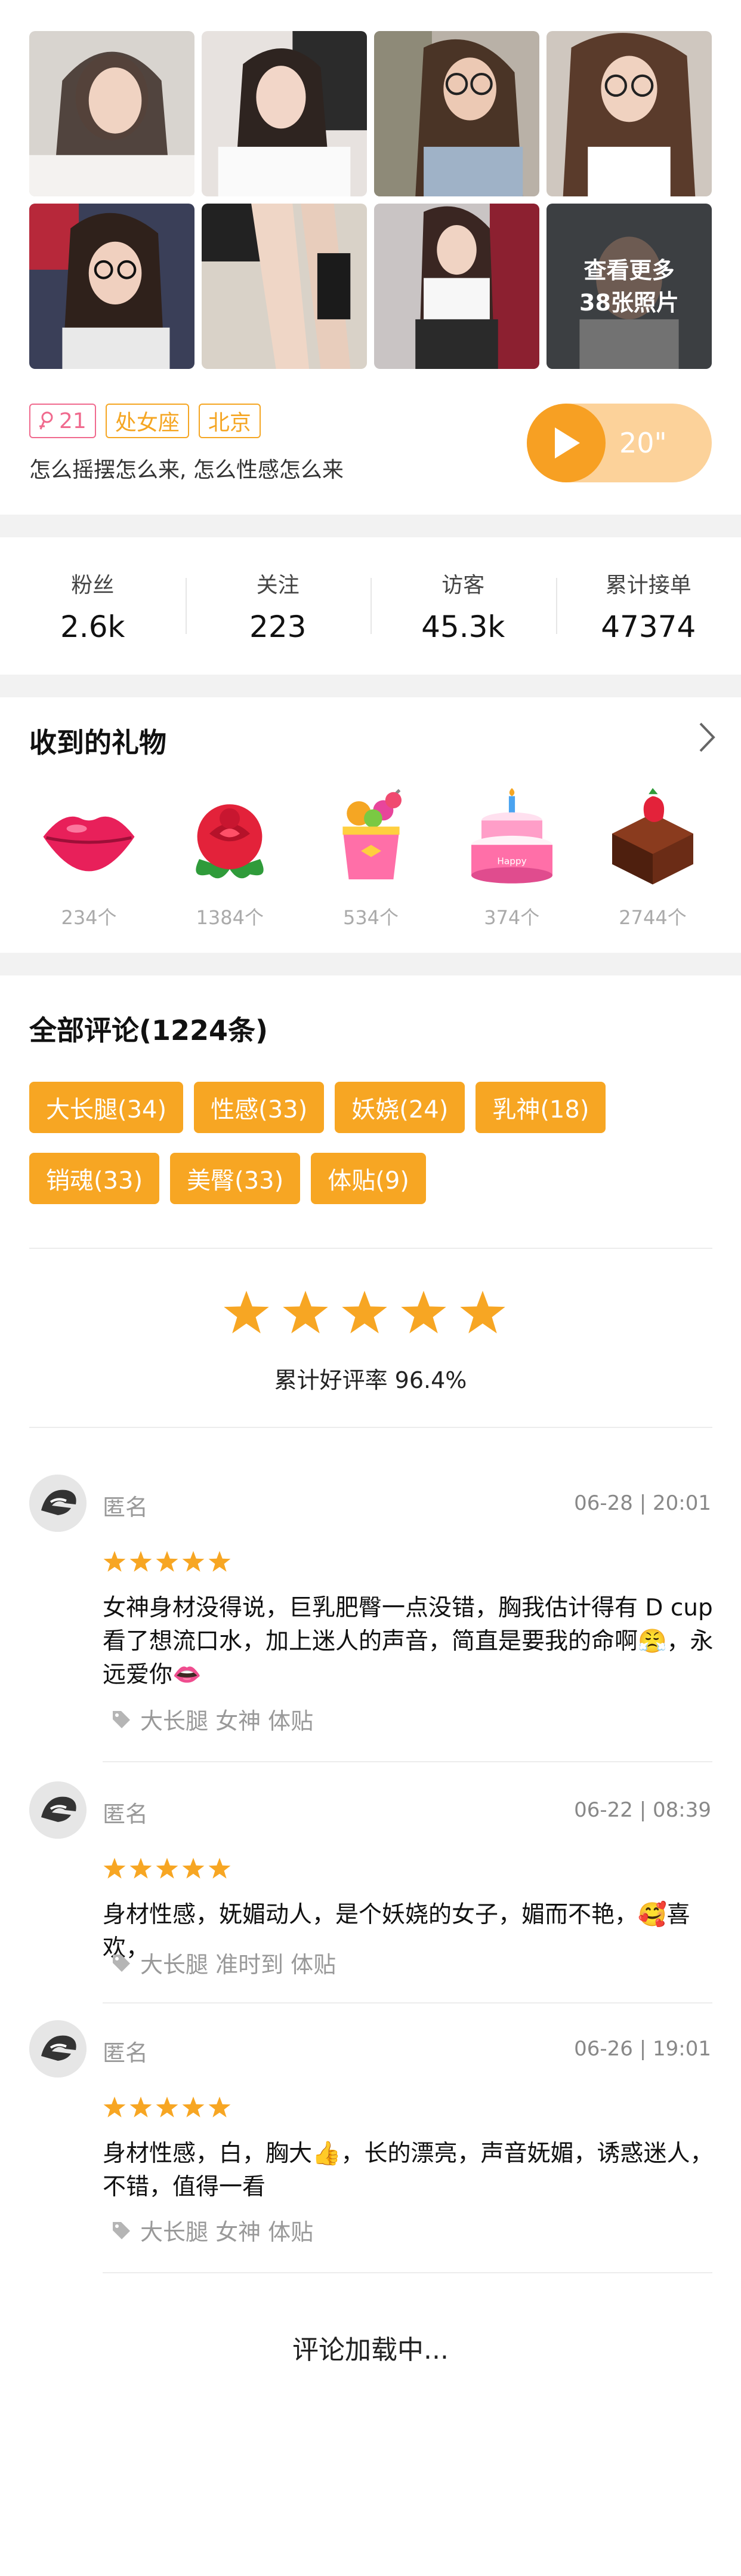 The width and height of the screenshot is (741, 2576). Describe the element at coordinates (229, 421) in the screenshot. I see `city-tag: 北京` at that location.